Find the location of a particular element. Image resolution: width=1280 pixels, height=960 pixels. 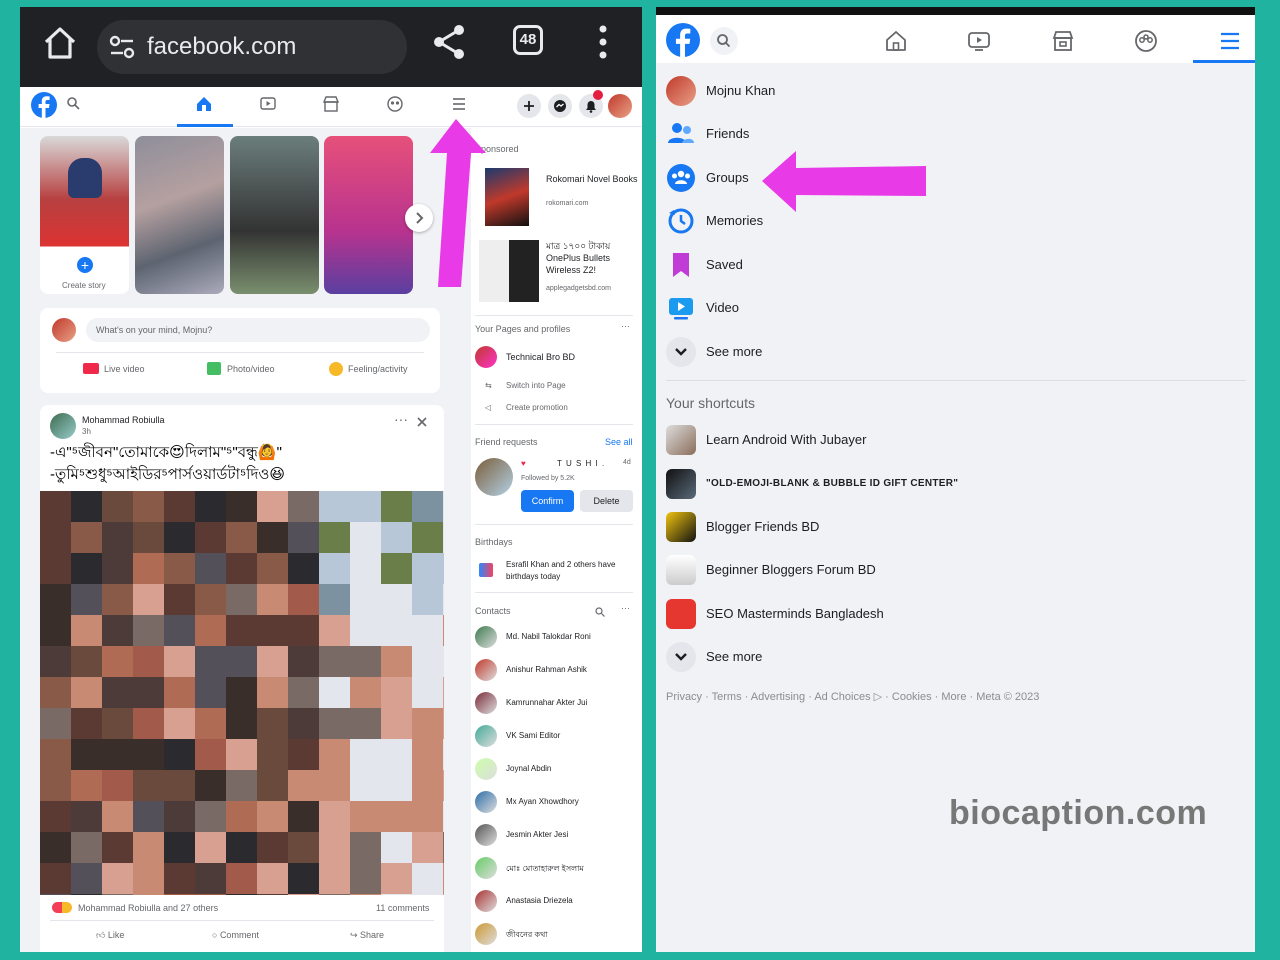

contact-name: মোঃ মোতাহারুল ইসলাম is located at coordinates (545, 869).